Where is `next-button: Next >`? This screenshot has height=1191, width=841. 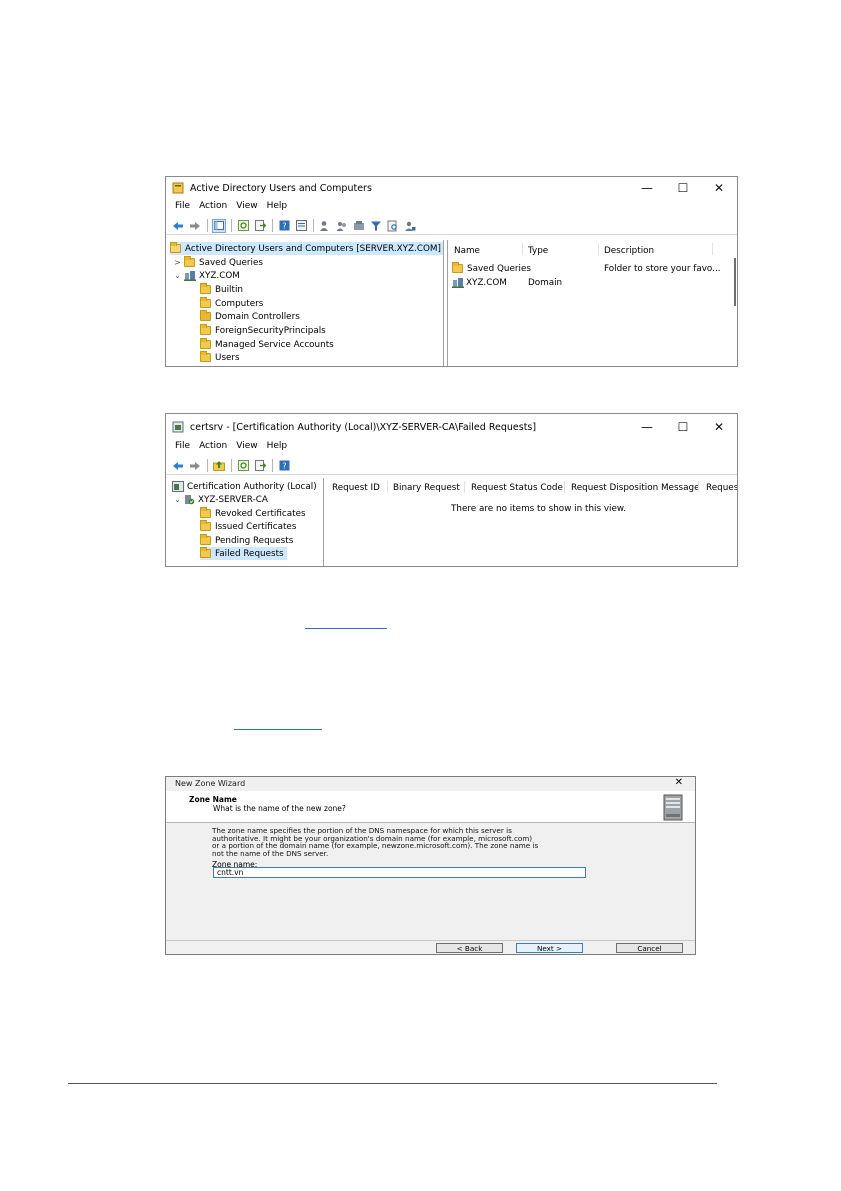
next-button: Next > is located at coordinates (549, 948).